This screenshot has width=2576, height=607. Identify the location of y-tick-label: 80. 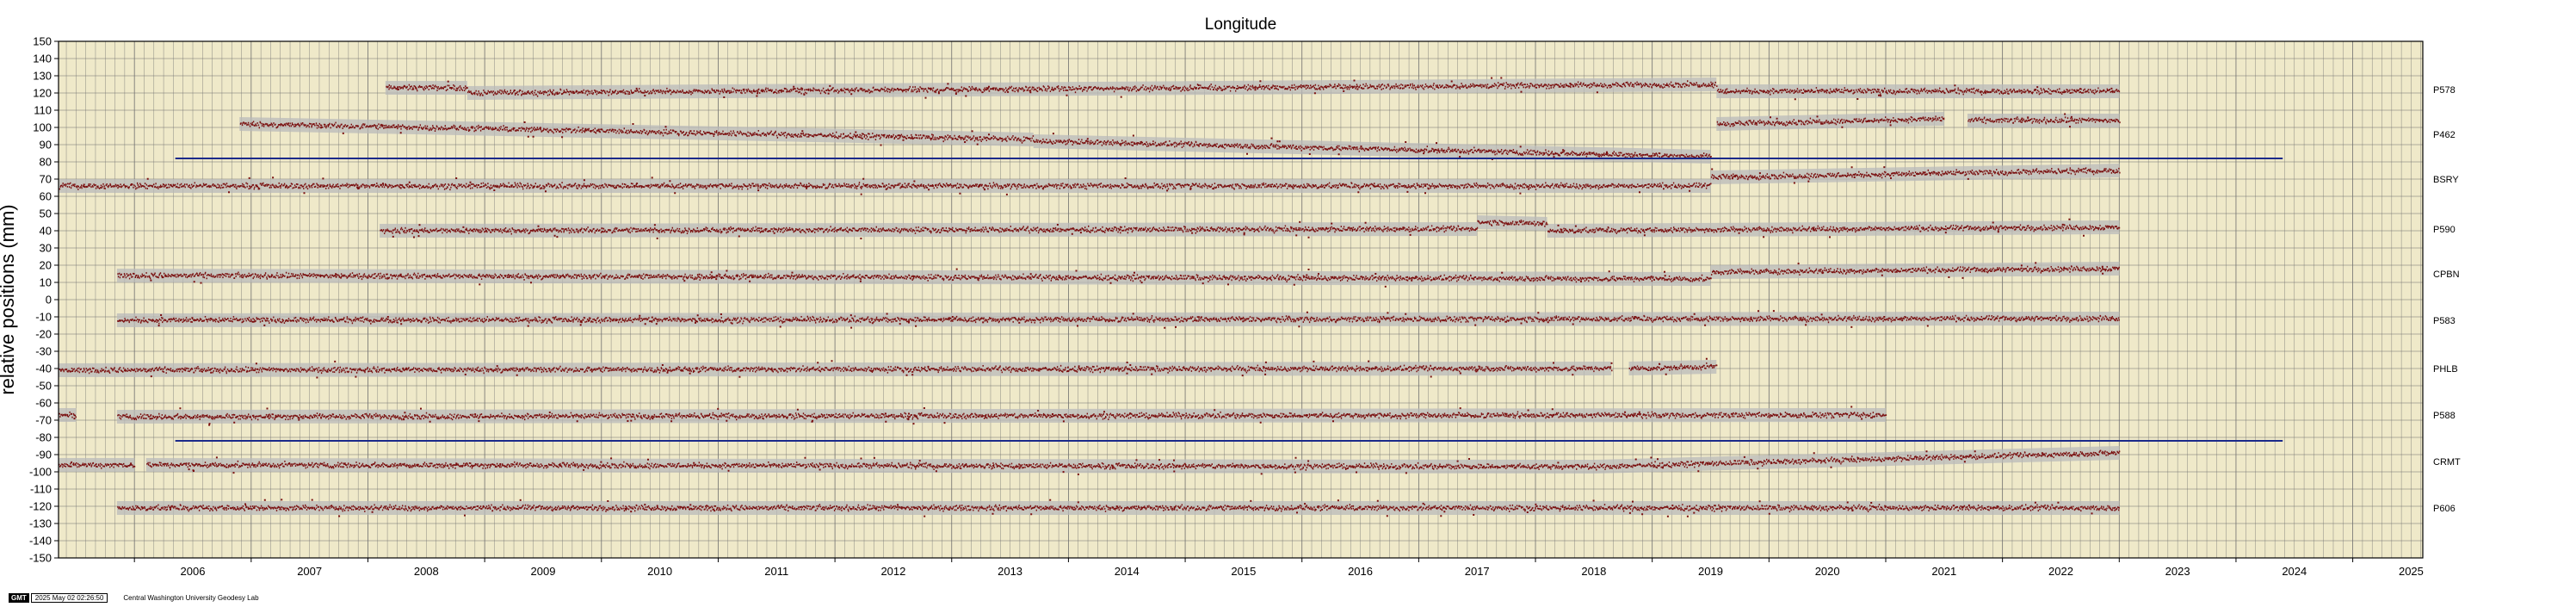
(46, 162).